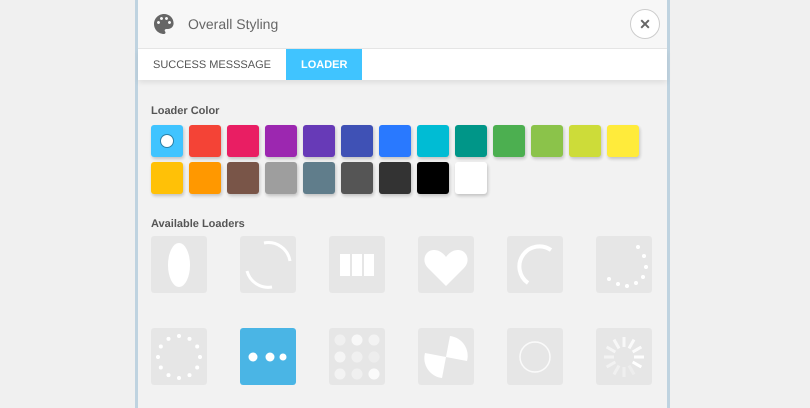  Describe the element at coordinates (212, 64) in the screenshot. I see `tab: SUCCESS MESSSAGE` at that location.